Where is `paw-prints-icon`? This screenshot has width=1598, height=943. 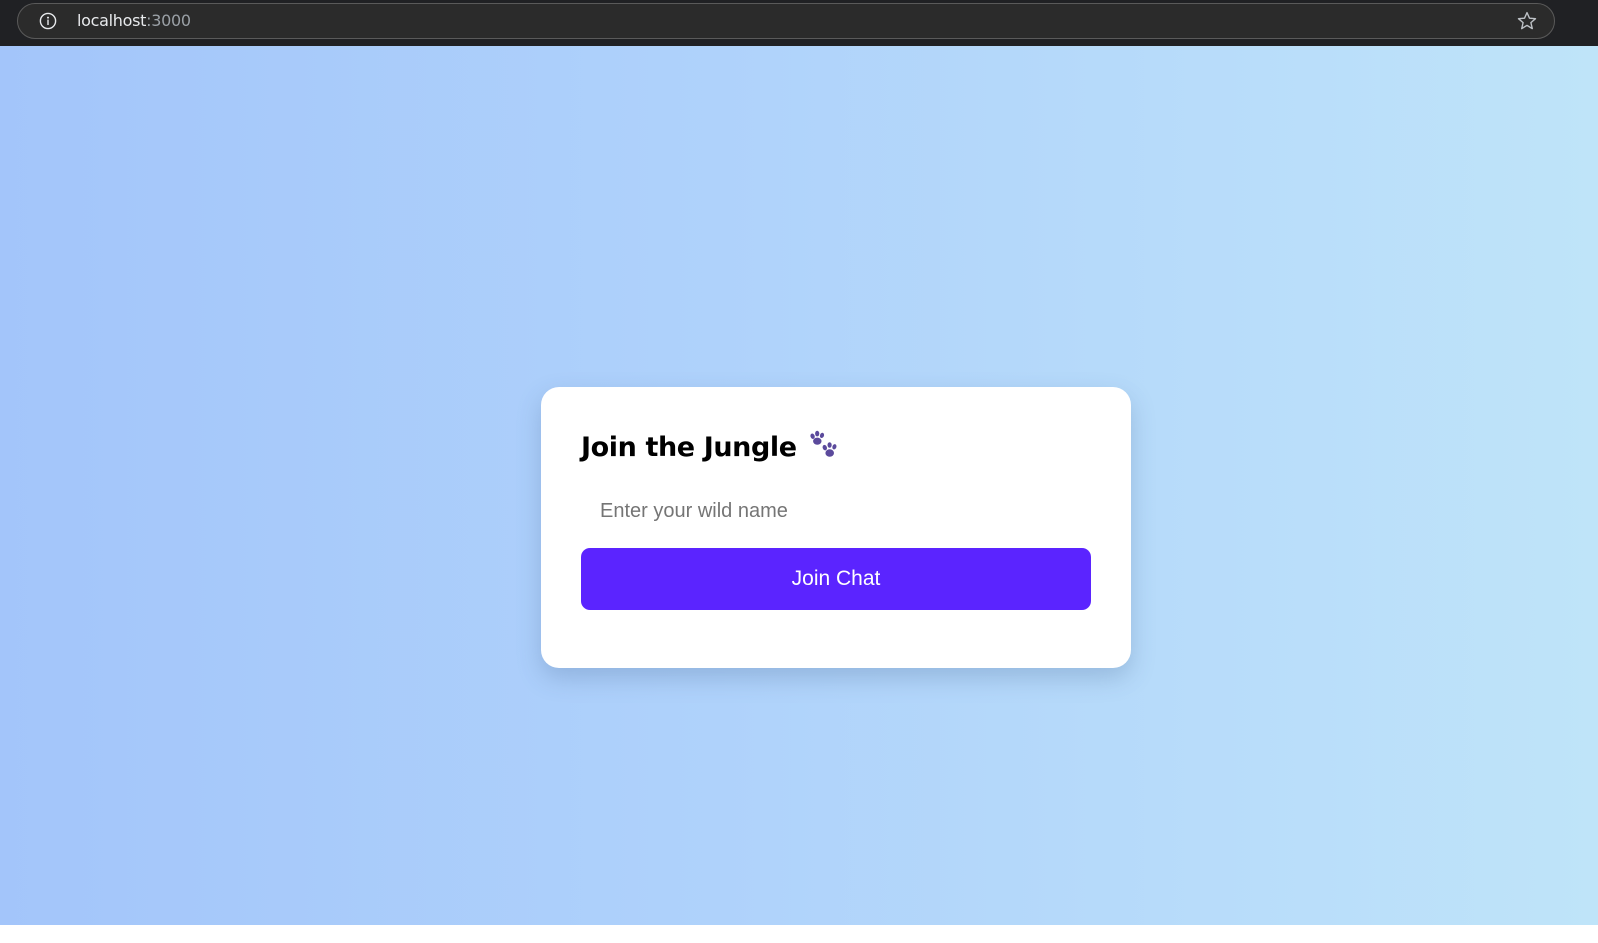
paw-prints-icon is located at coordinates (823, 443).